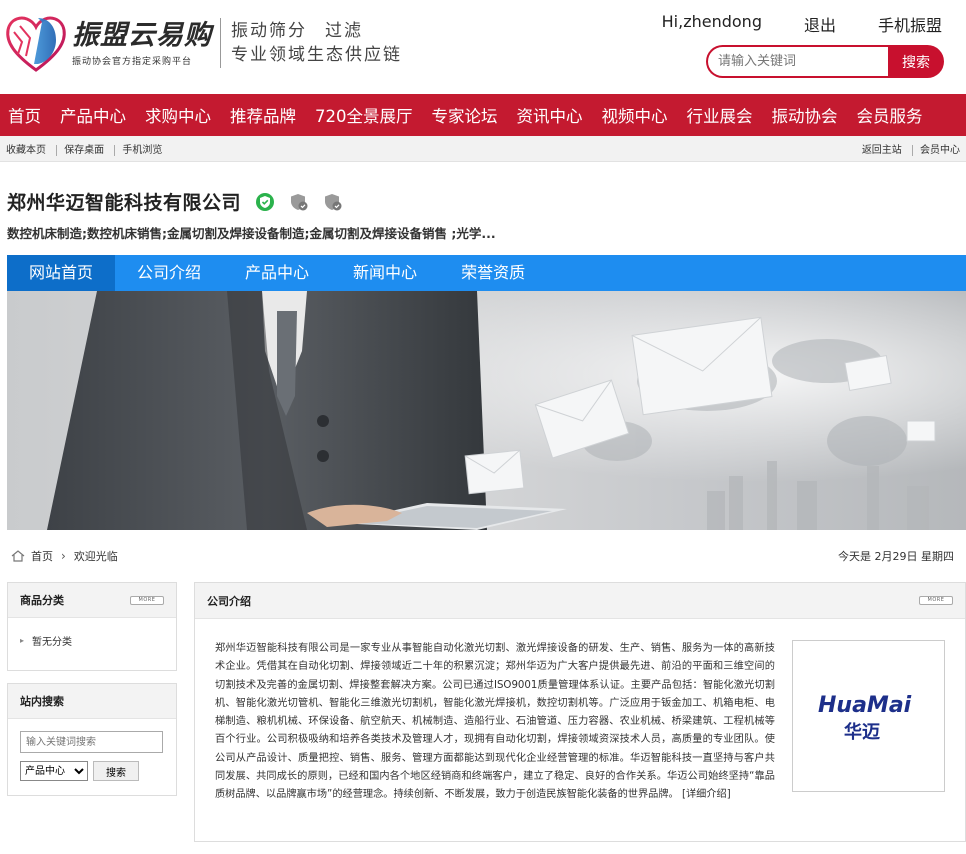 Image resolution: width=966 pixels, height=854 pixels. What do you see at coordinates (712, 24) in the screenshot?
I see `greeting-link: Hi,zhendong` at bounding box center [712, 24].